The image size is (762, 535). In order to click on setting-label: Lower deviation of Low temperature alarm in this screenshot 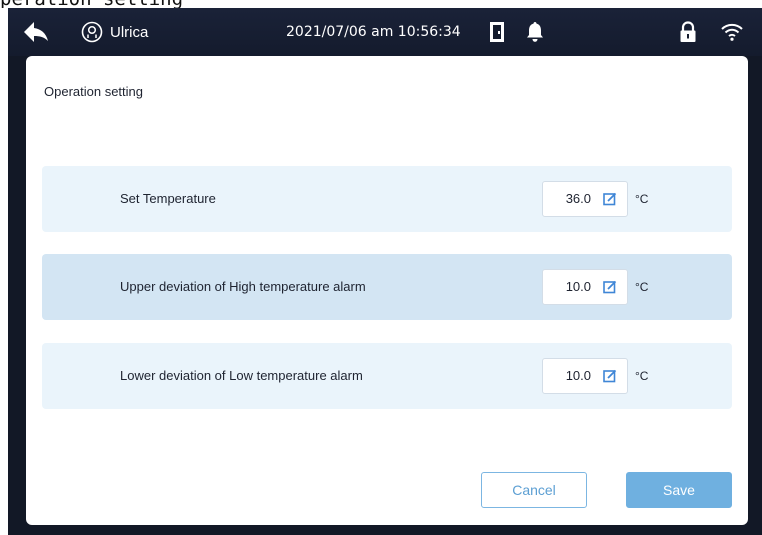, I will do `click(241, 375)`.